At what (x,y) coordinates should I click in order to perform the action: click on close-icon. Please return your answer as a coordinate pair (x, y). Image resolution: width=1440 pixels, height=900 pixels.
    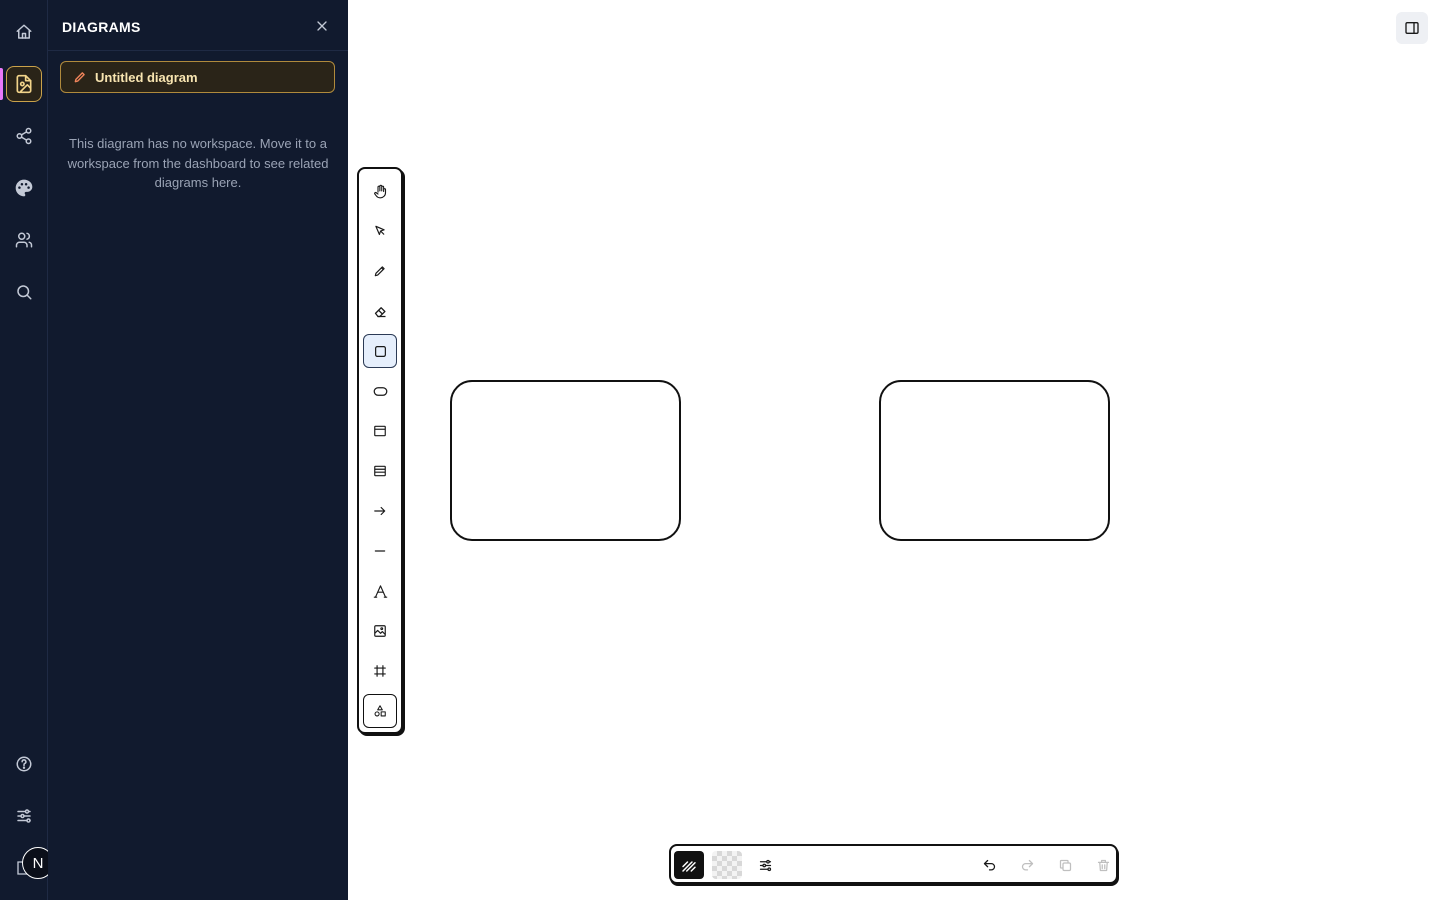
    Looking at the image, I should click on (322, 26).